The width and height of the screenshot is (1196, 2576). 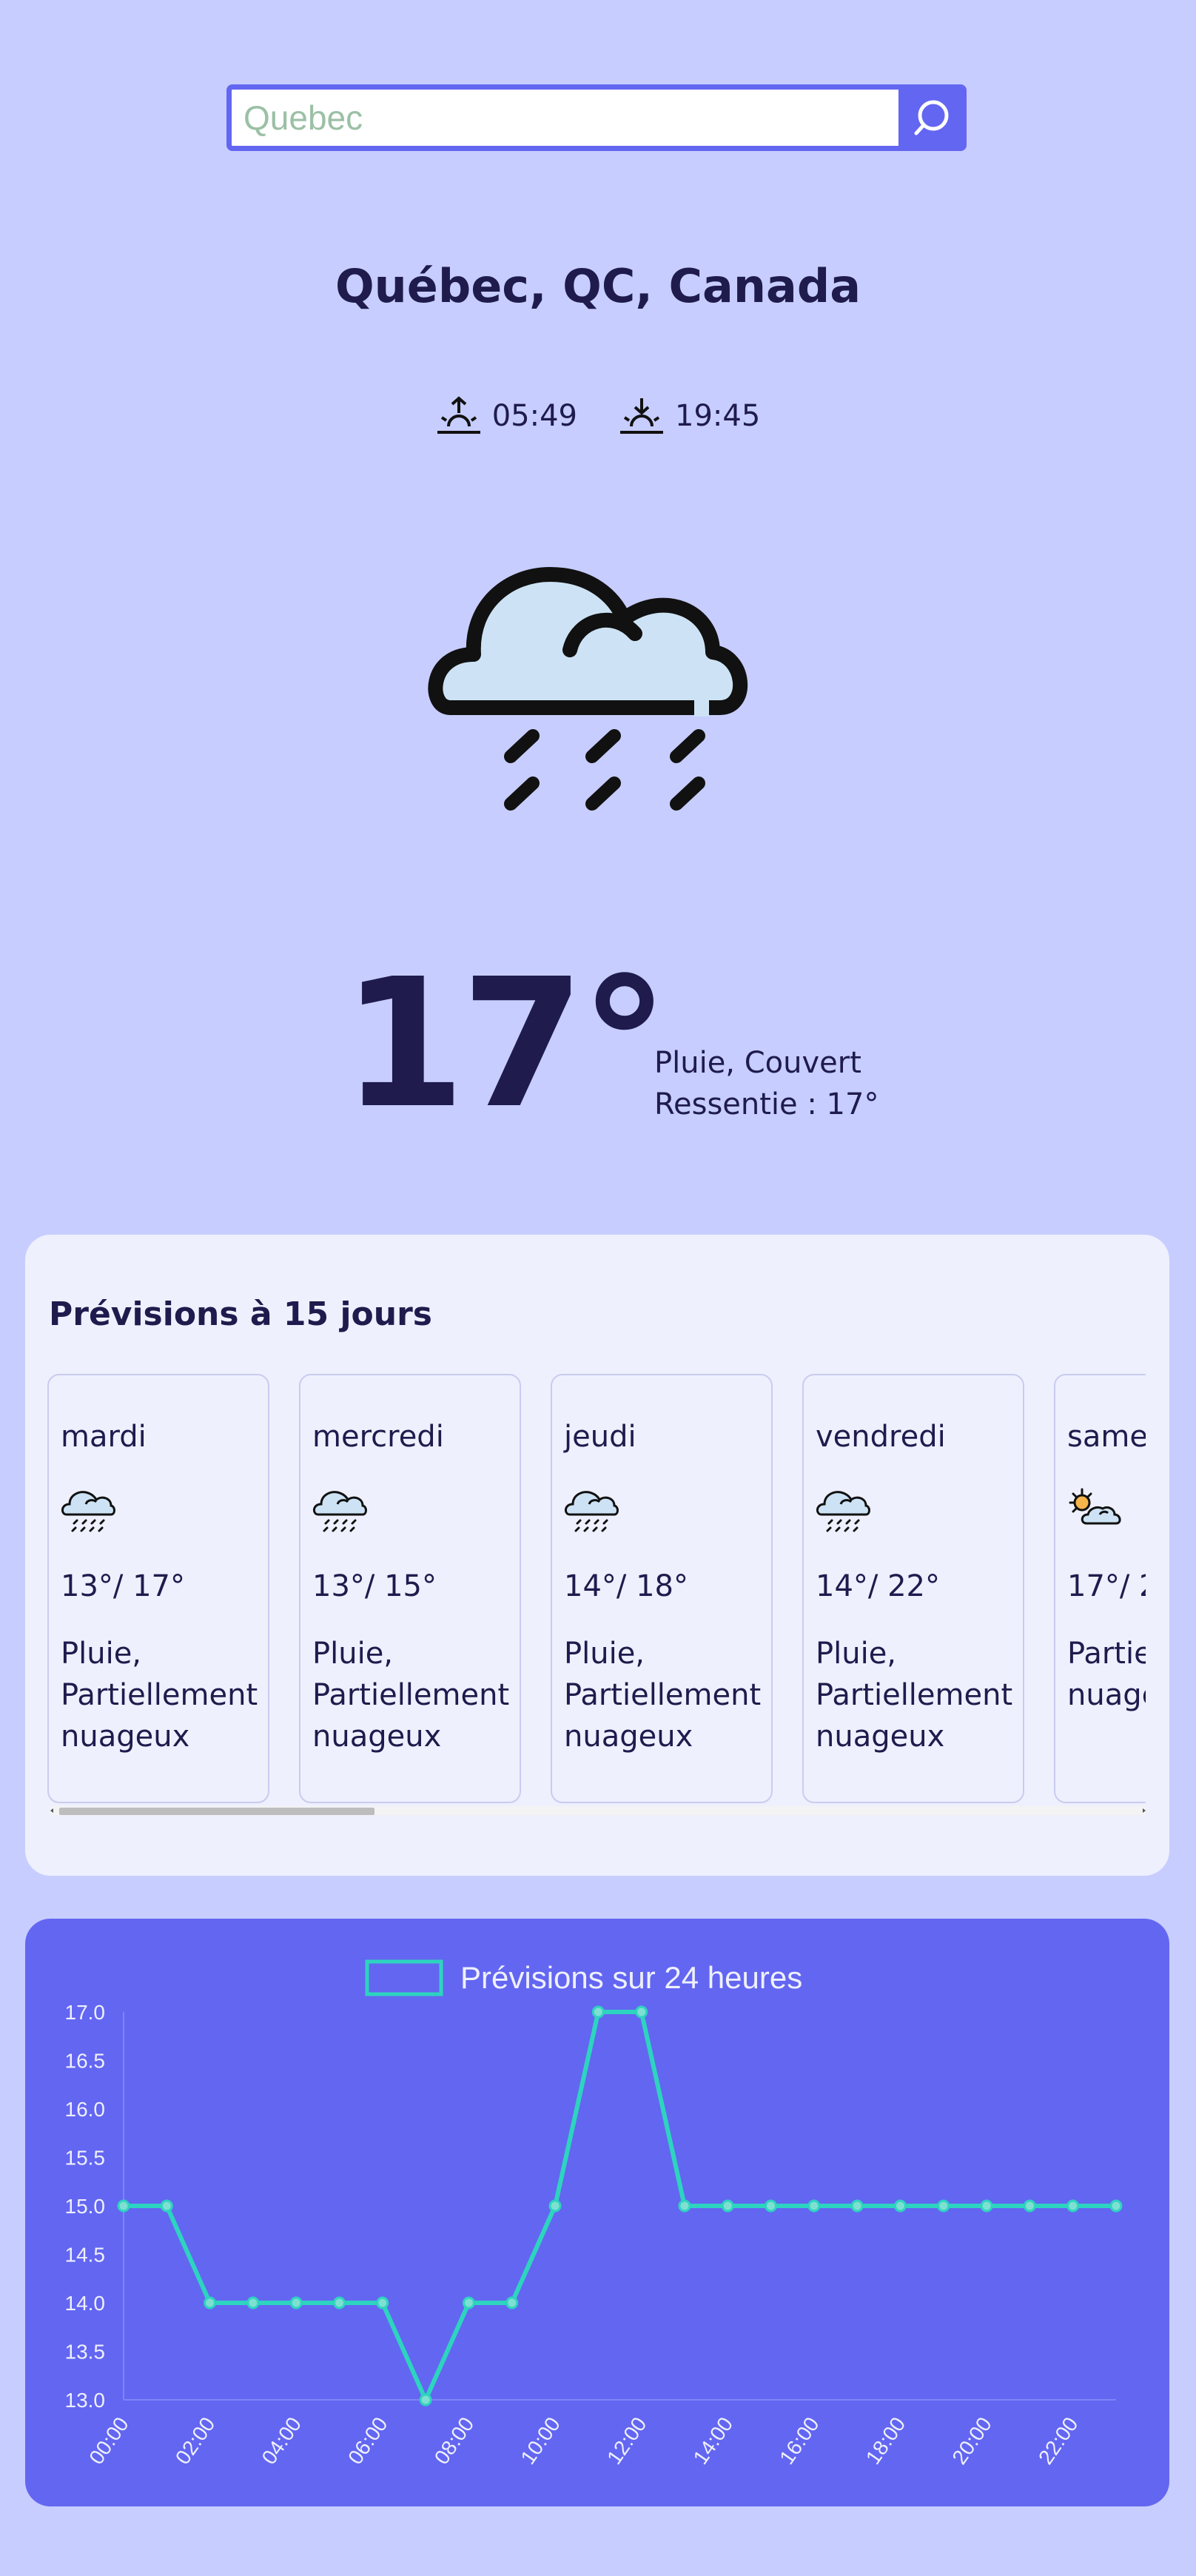 I want to click on search-bar, so click(x=596, y=117).